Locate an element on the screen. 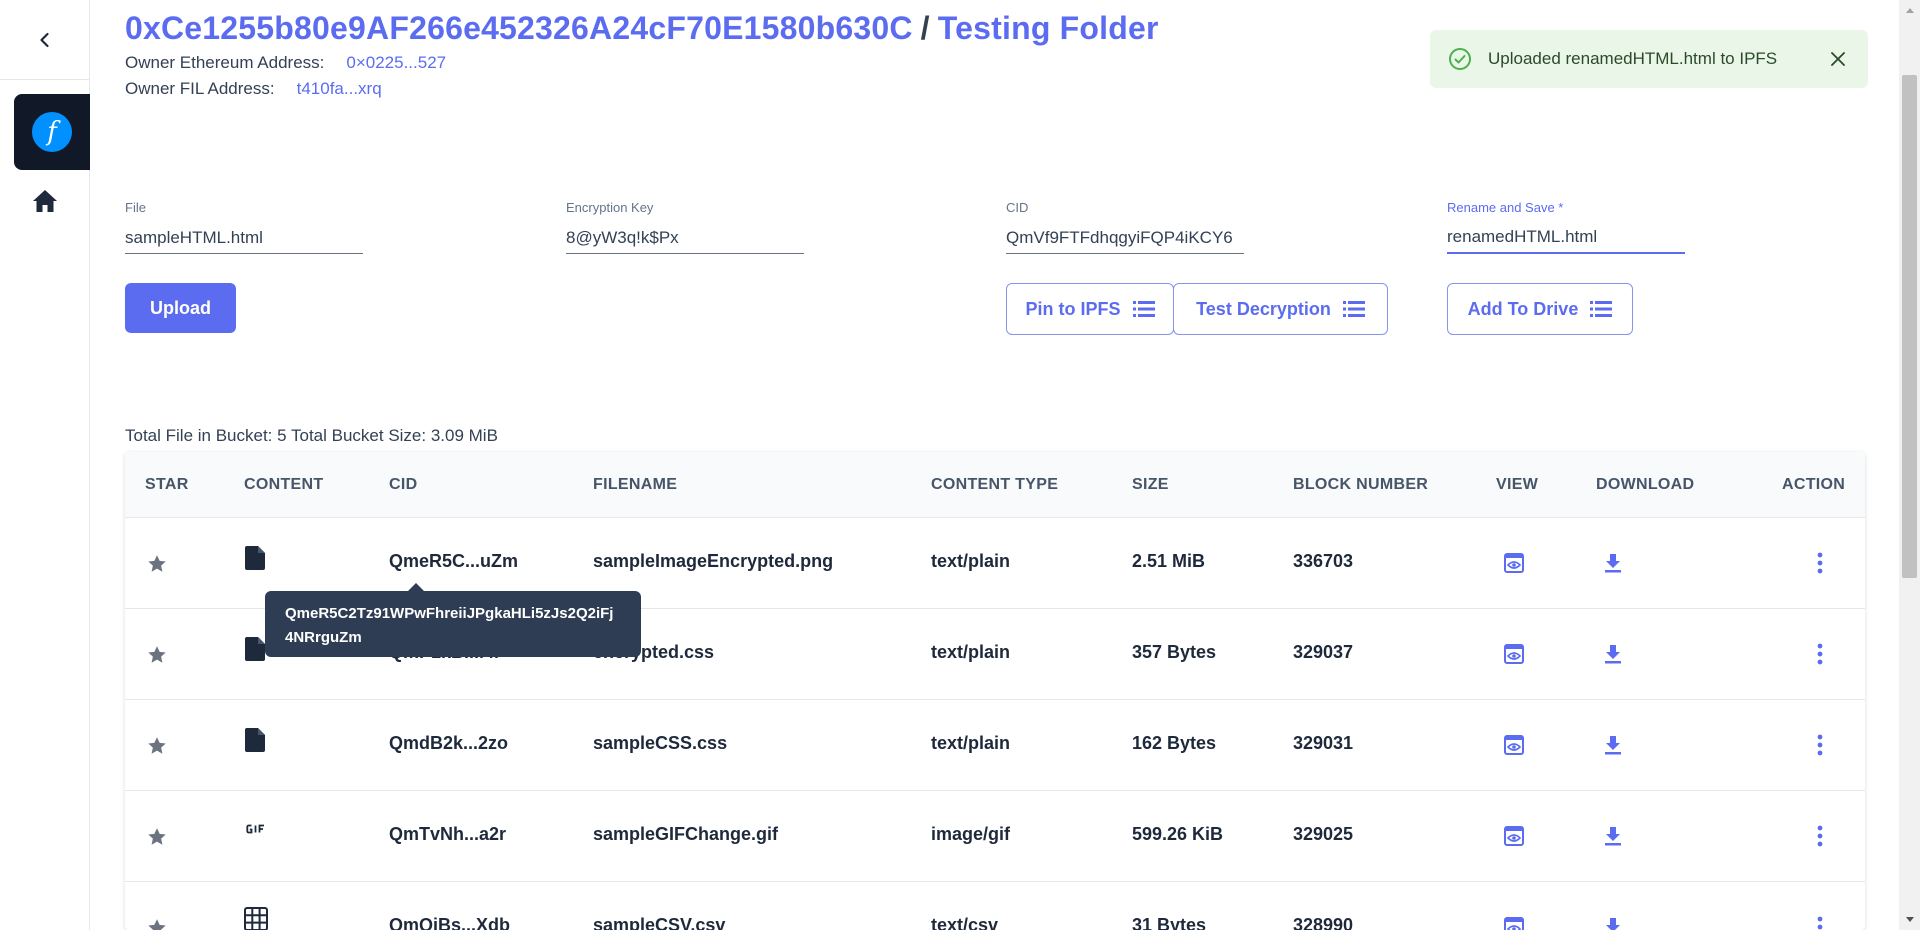 Image resolution: width=1920 pixels, height=930 pixels. scroll-thumb is located at coordinates (1909, 326).